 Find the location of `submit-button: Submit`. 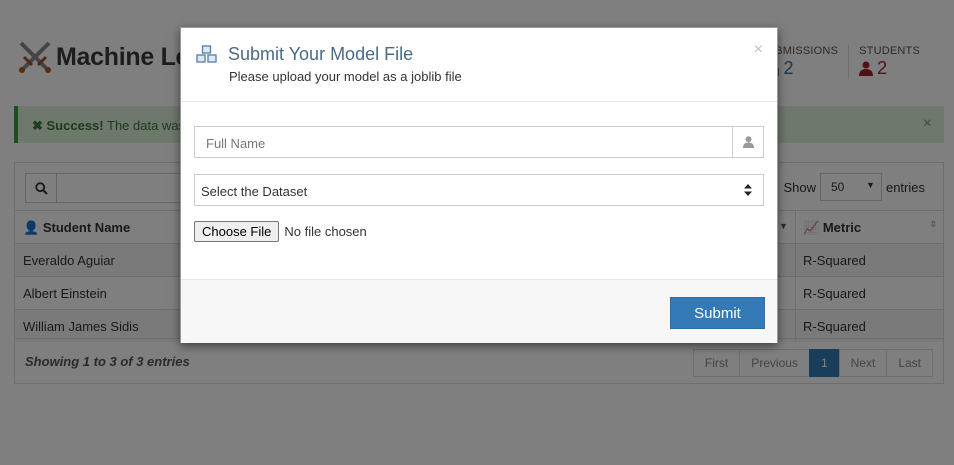

submit-button: Submit is located at coordinates (717, 313).